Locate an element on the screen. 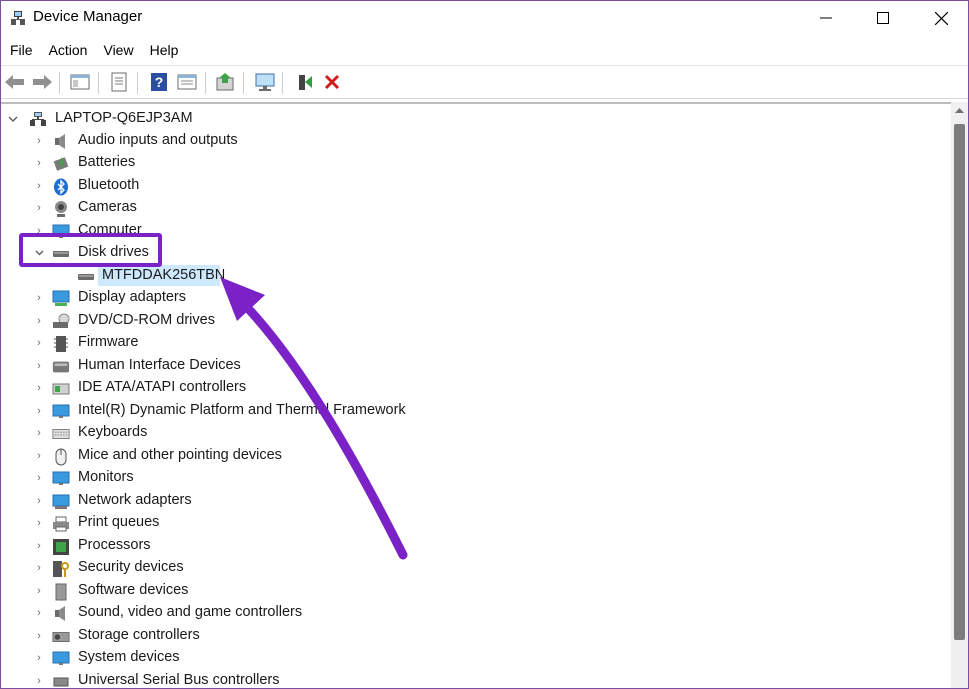  tree-item-hid: › Human Interface Devices is located at coordinates (476, 366).